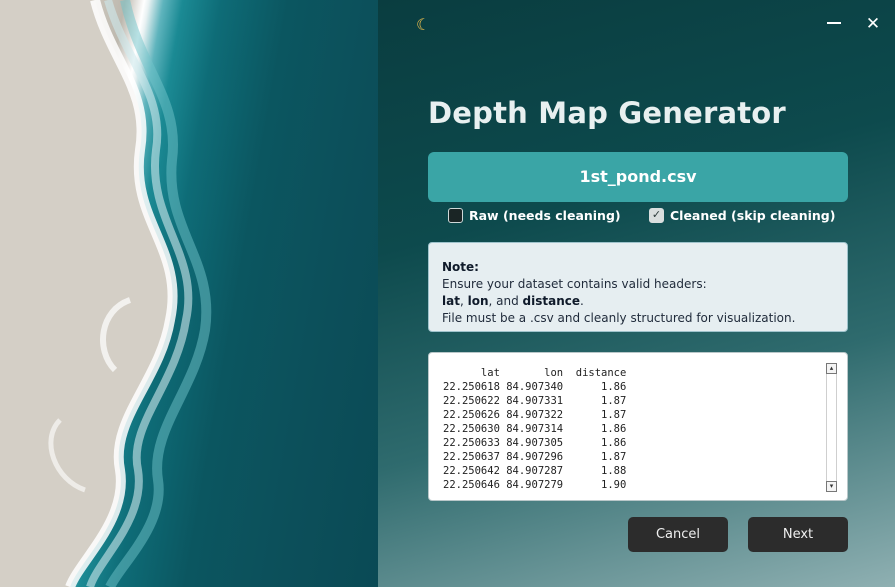  Describe the element at coordinates (535, 373) in the screenshot. I see `preview-header: lat lon distance` at that location.